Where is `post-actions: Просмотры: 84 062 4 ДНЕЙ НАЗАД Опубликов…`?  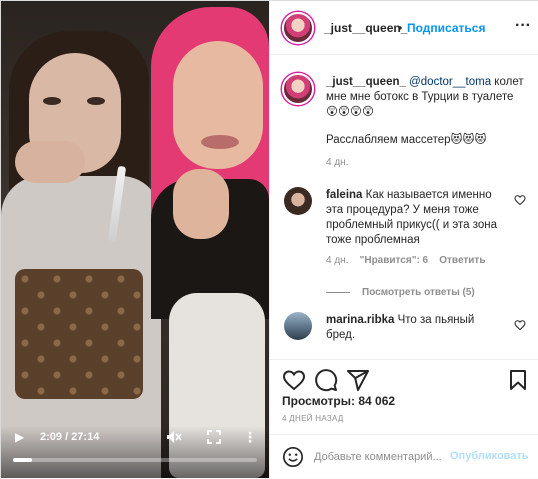 post-actions: Просмотры: 84 062 4 ДНЕЙ НАЗАД Опубликов… is located at coordinates (404, 415).